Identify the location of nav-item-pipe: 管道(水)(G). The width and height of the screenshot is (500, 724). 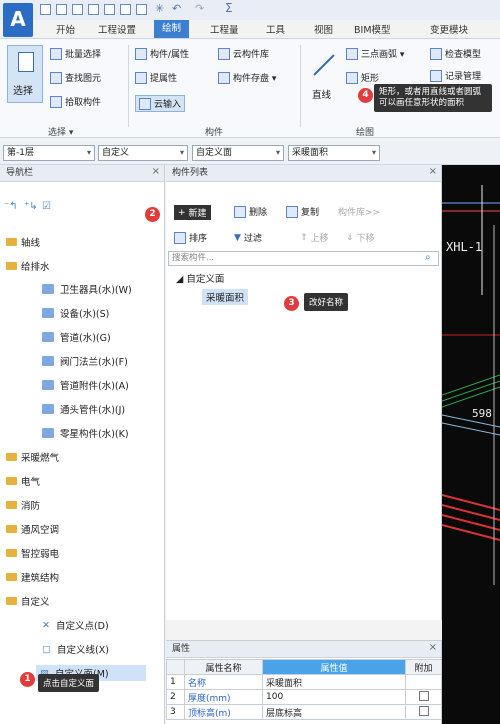
(76, 337).